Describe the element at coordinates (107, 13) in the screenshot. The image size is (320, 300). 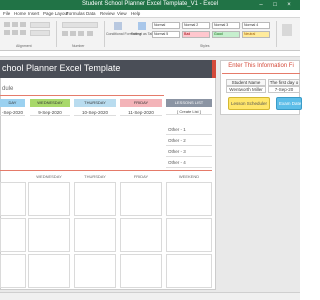
I see `tab-review: Review` at that location.